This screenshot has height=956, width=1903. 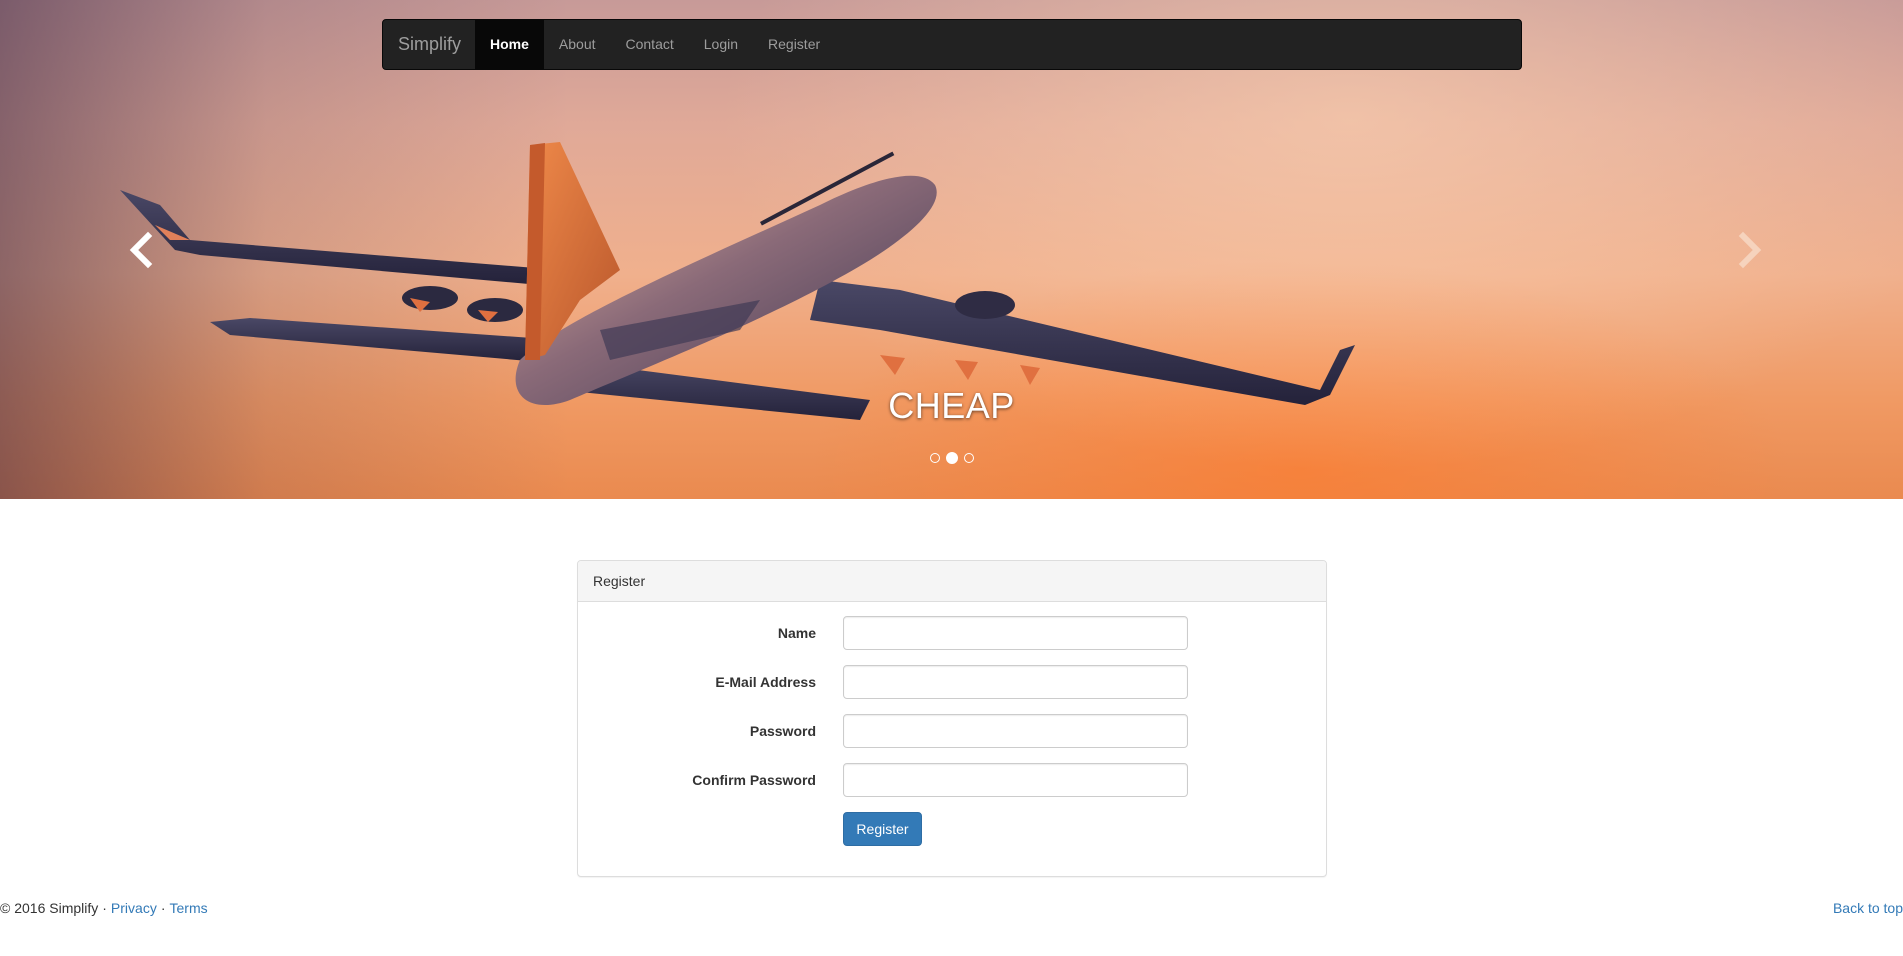 I want to click on register-submit-button: Register, so click(x=882, y=829).